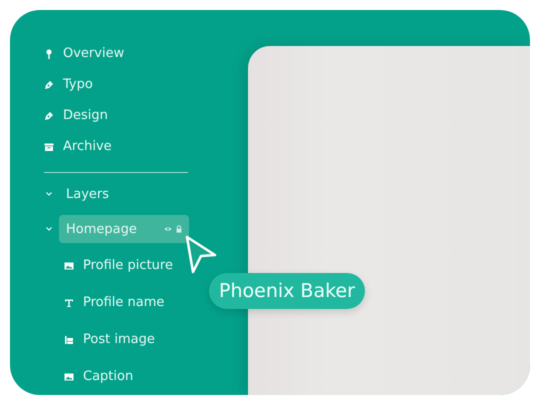 The width and height of the screenshot is (540, 405). What do you see at coordinates (99, 339) in the screenshot?
I see `layer-item: Post image` at bounding box center [99, 339].